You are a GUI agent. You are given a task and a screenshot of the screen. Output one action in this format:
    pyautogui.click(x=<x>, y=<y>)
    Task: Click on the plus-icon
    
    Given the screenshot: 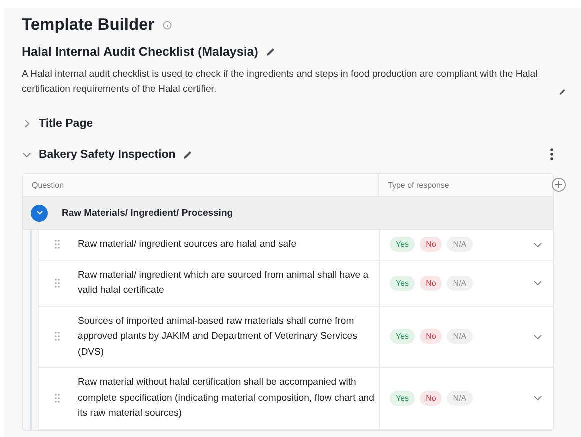 What is the action you would take?
    pyautogui.click(x=559, y=185)
    